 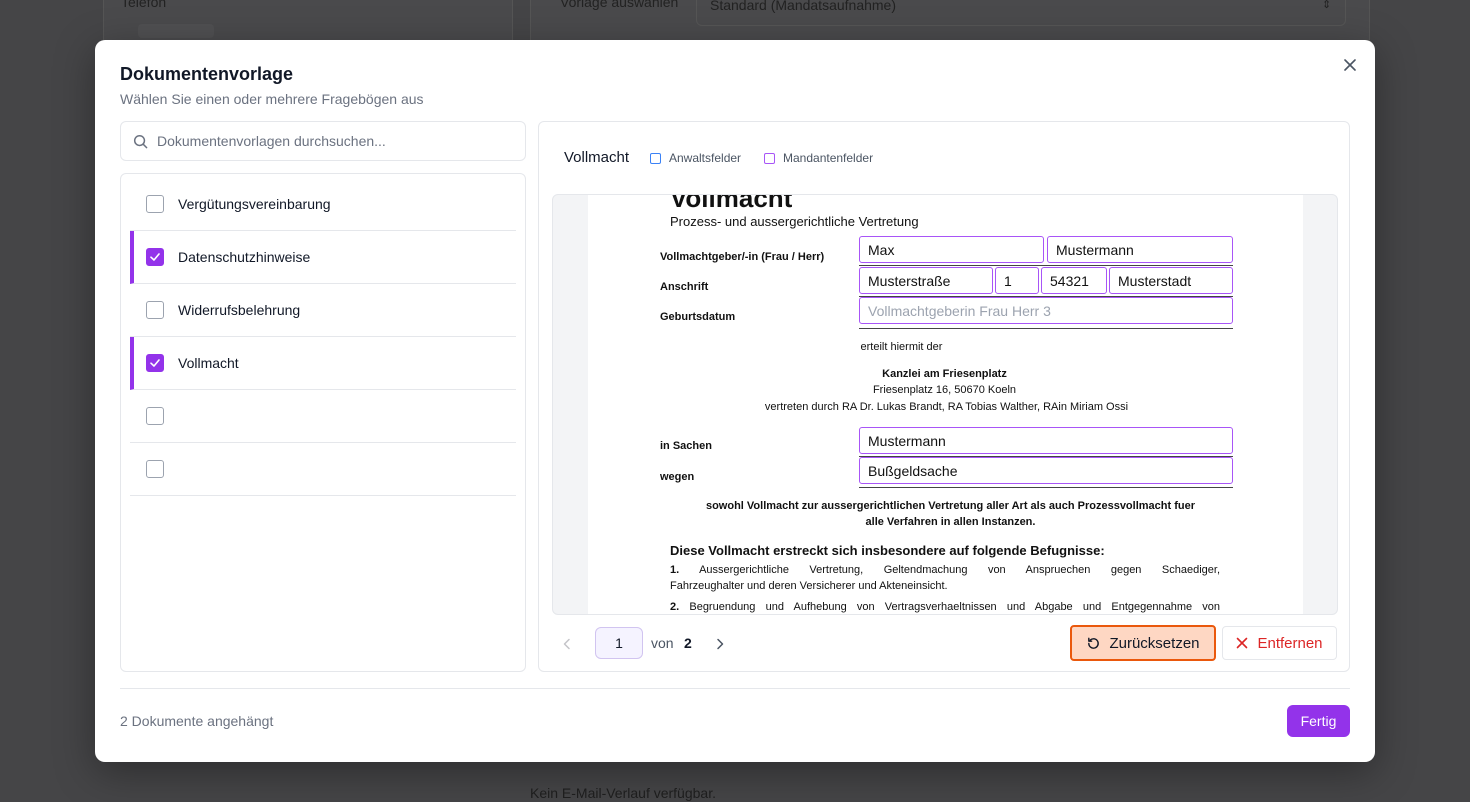 I want to click on page-of-label: von, so click(x=662, y=643).